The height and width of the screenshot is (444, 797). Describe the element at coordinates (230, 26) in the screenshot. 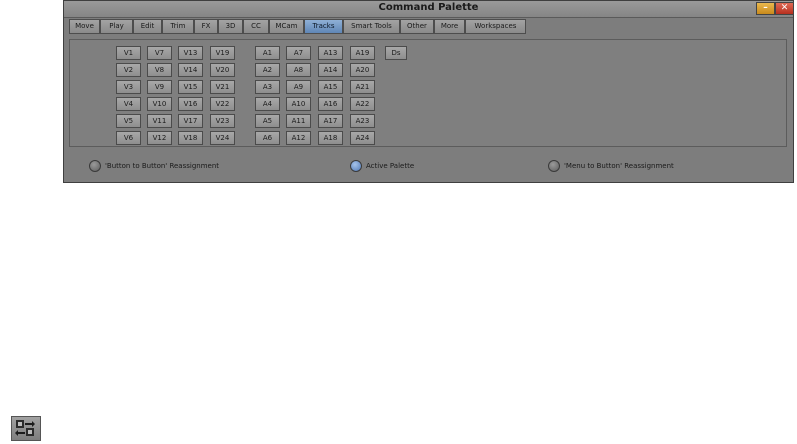

I see `tab-3d: 3D` at that location.